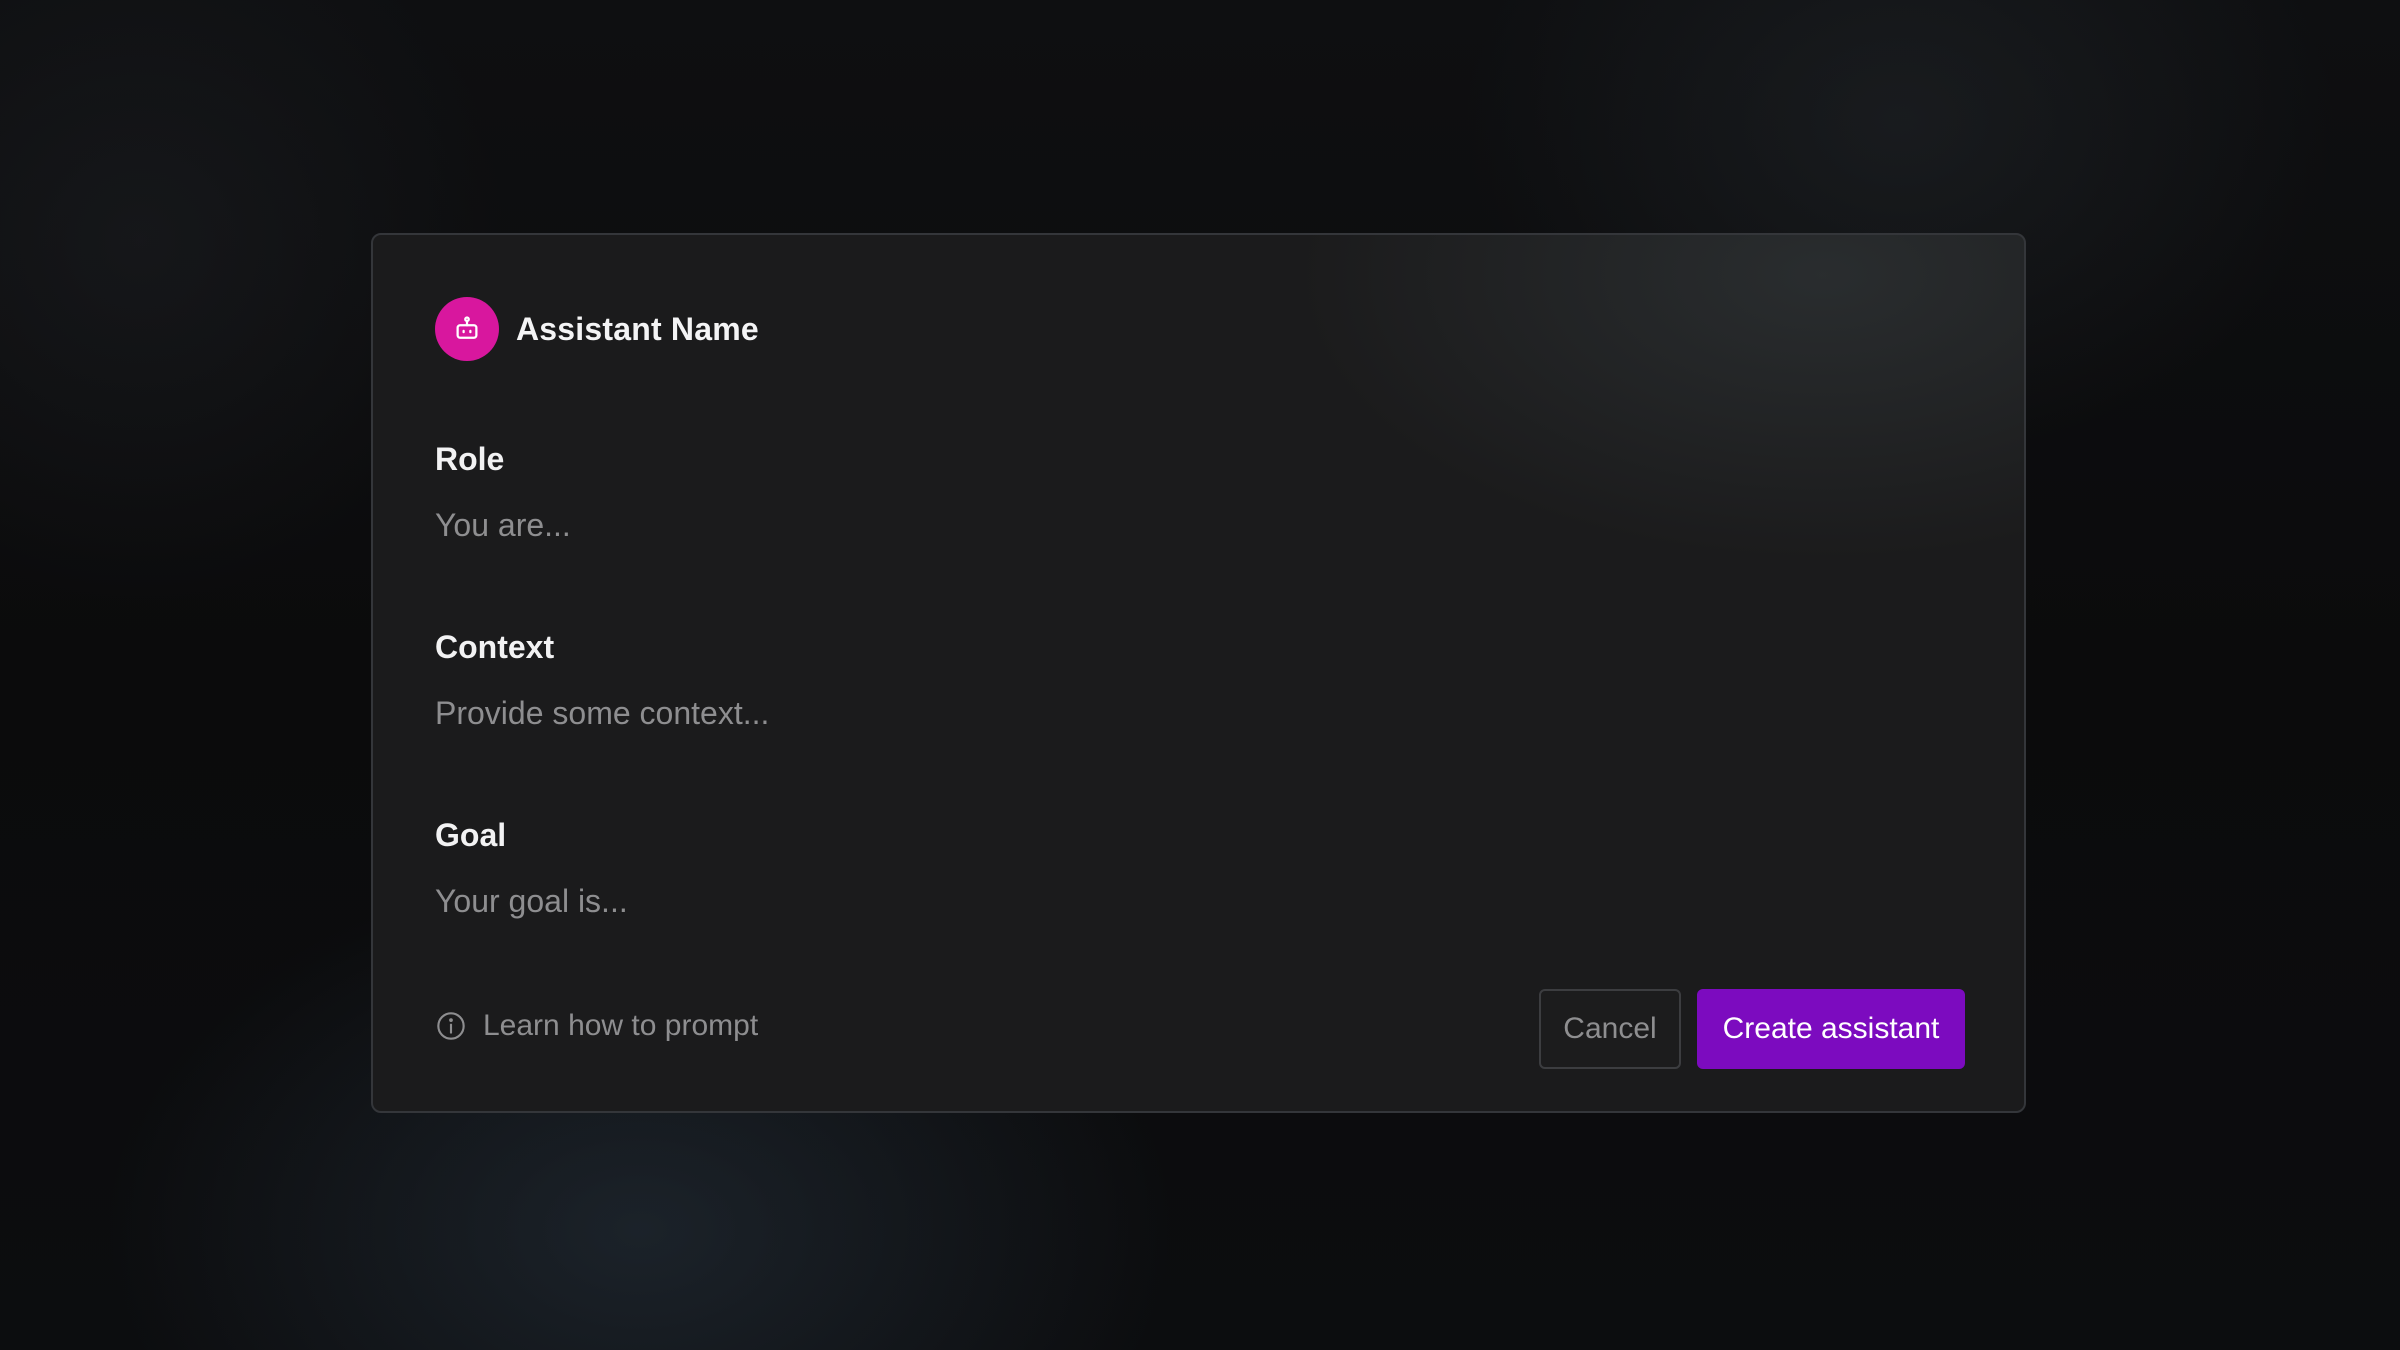 Image resolution: width=2400 pixels, height=1350 pixels. I want to click on dialog-header: Assistant Name, so click(597, 329).